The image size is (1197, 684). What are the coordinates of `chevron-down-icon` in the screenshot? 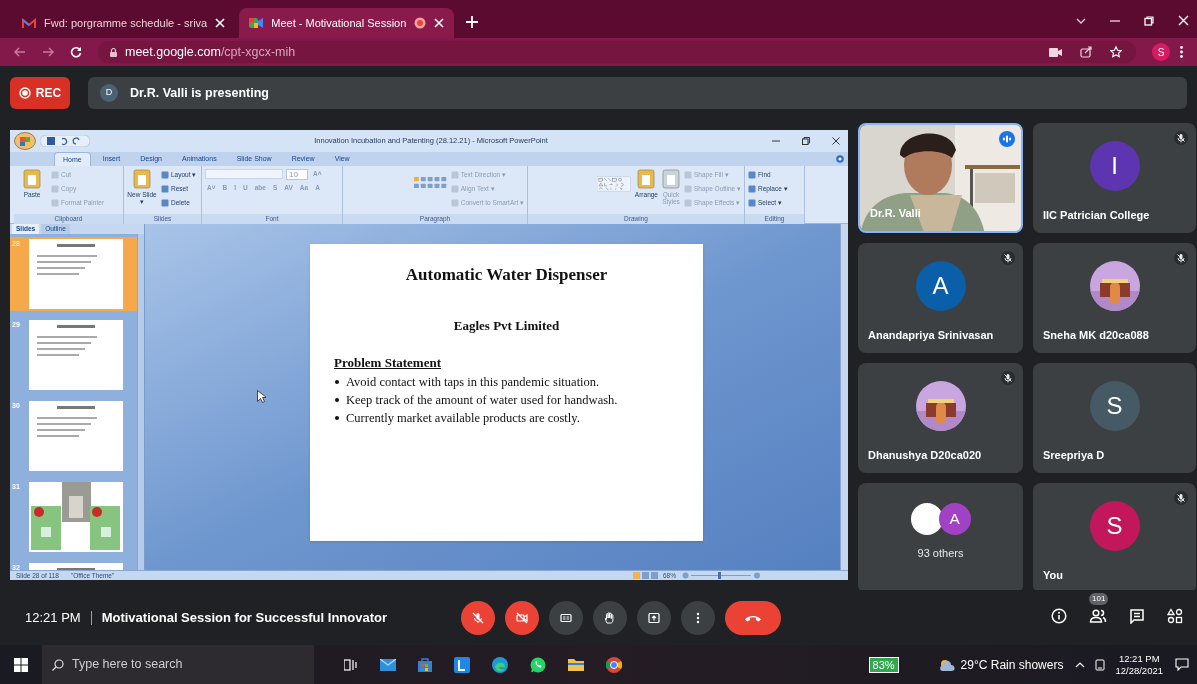 It's located at (1081, 20).